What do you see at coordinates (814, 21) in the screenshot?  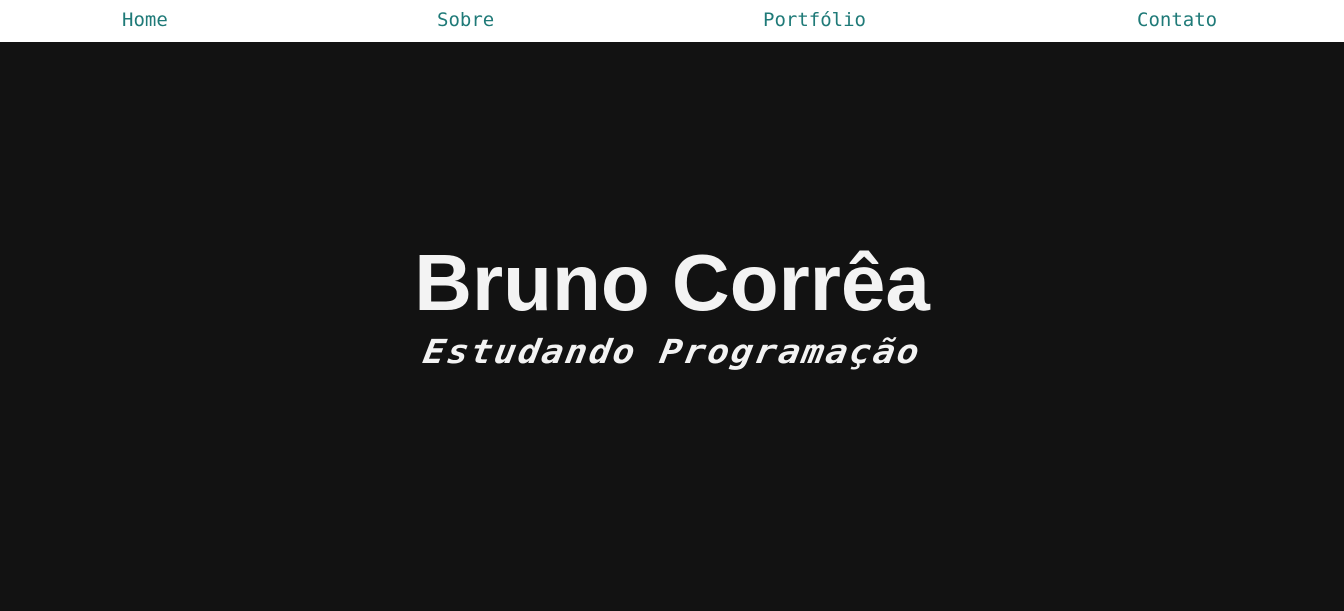 I see `nav-link-portfolio: Portfólio` at bounding box center [814, 21].